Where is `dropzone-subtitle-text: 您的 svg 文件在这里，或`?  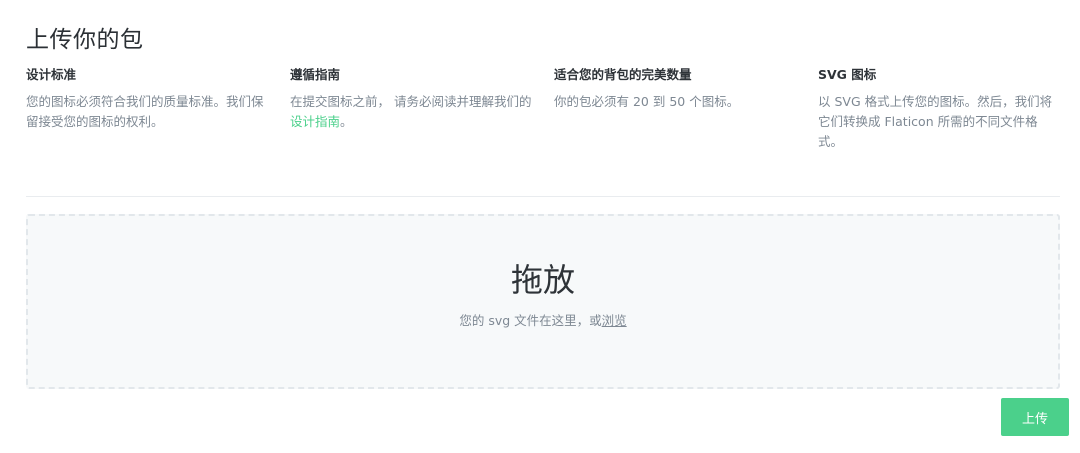
dropzone-subtitle-text: 您的 svg 文件在这里，或 is located at coordinates (530, 320).